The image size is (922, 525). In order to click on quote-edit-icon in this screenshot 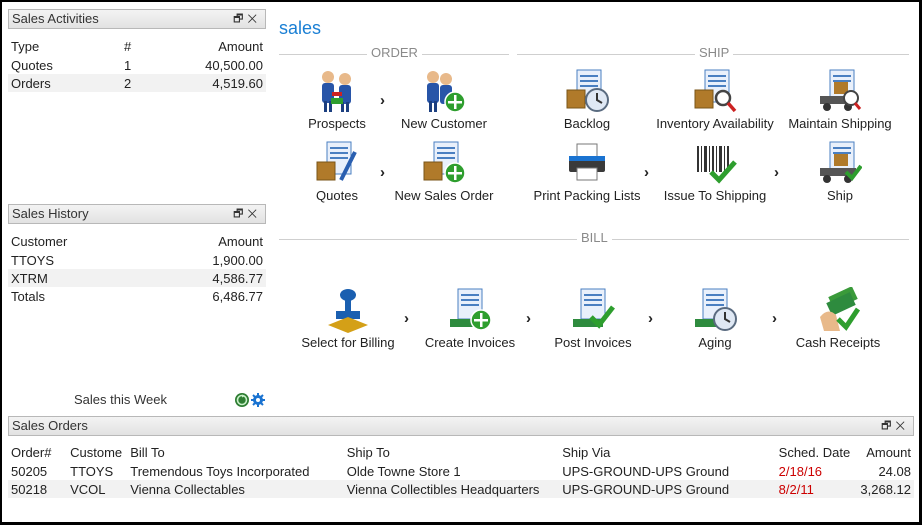, I will do `click(336, 161)`.